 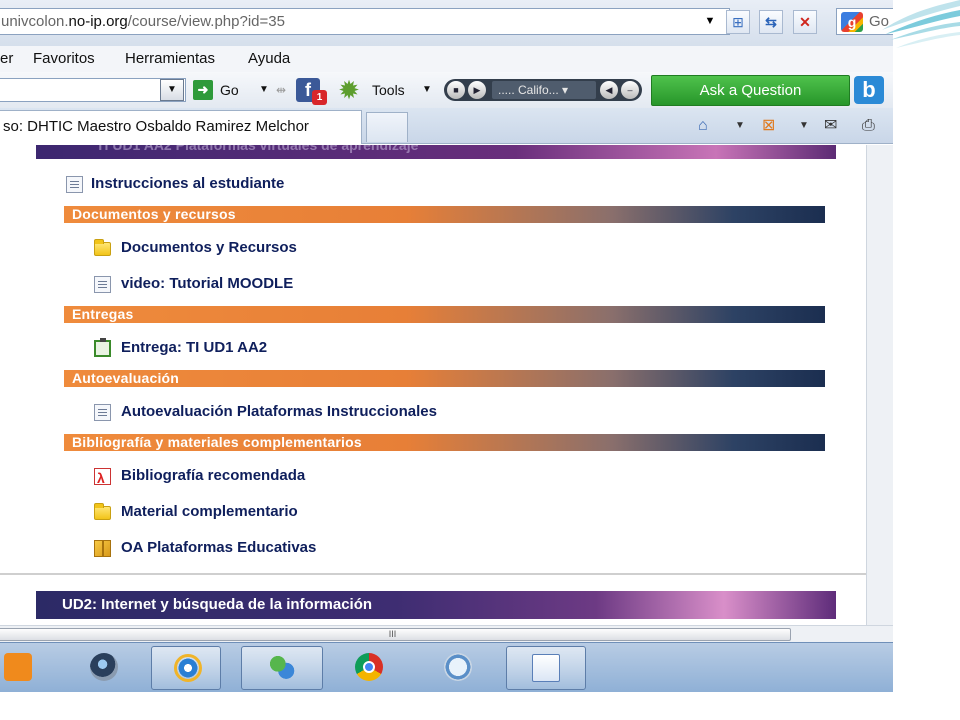 I want to click on taskbar-safari, so click(x=457, y=668).